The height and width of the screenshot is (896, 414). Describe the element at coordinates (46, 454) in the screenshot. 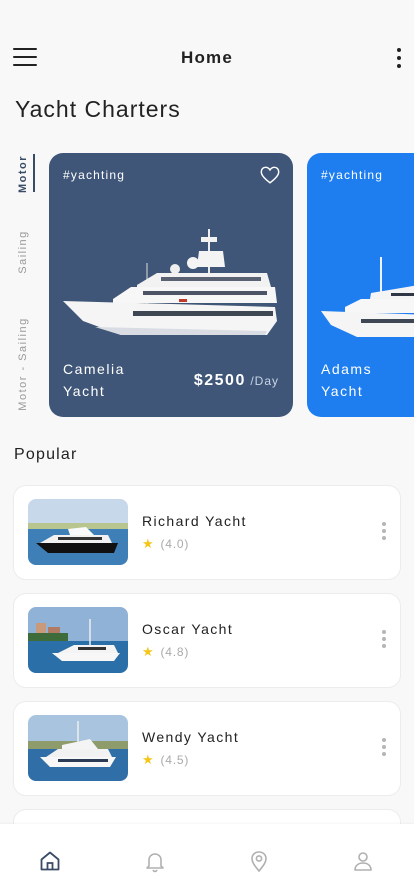

I see `section-title-popular: Popular` at that location.